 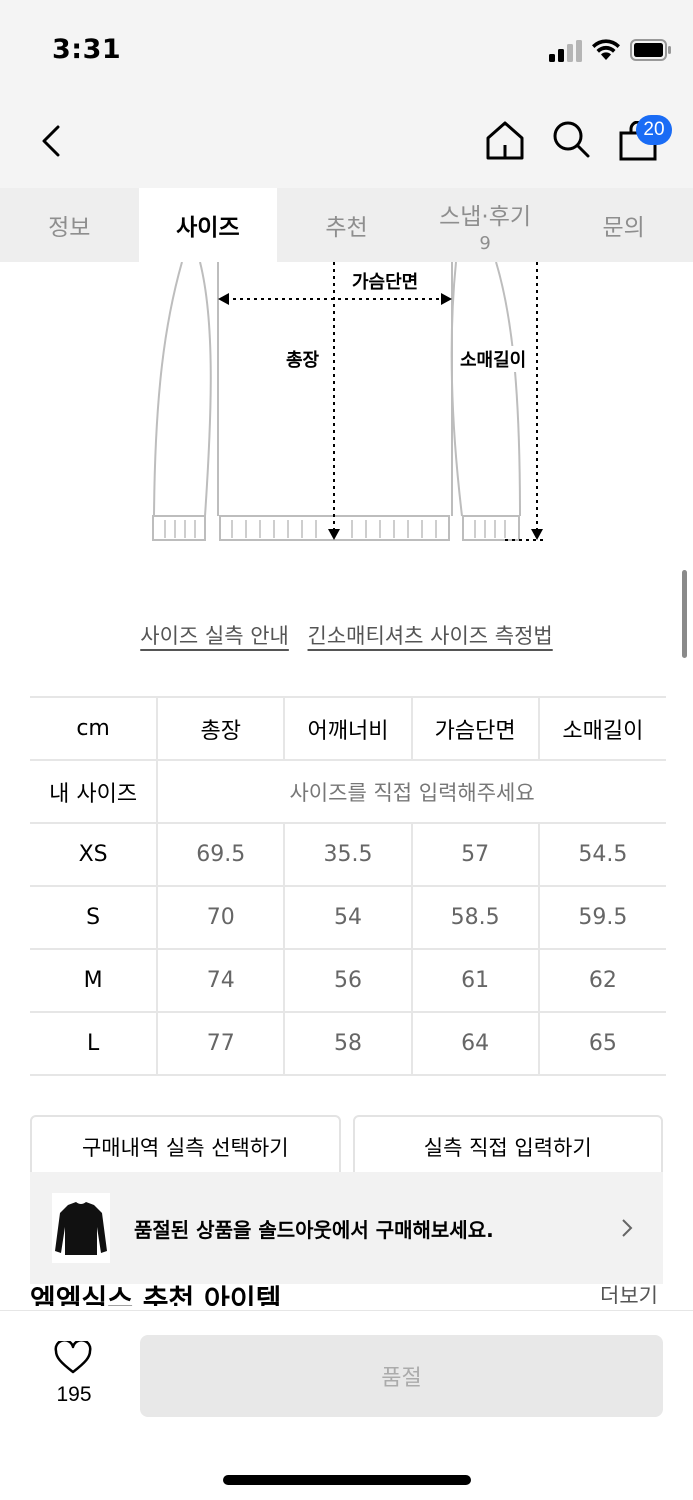 I want to click on soldout-promo-banner: 품절된 상품을 솔드아웃에서 구매해보세요., so click(x=346, y=1228).